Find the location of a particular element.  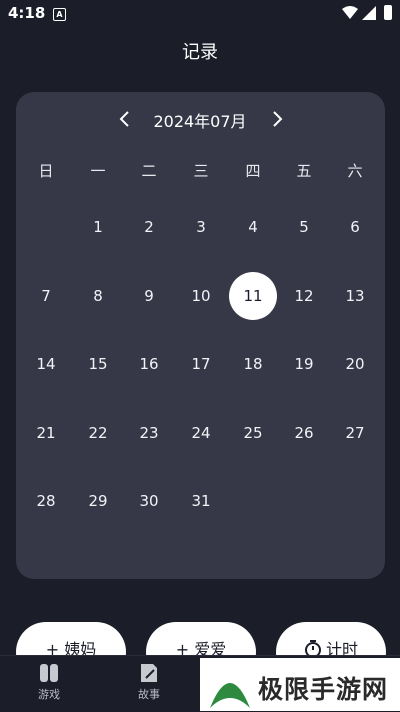

calendar-day: 9 is located at coordinates (149, 296).